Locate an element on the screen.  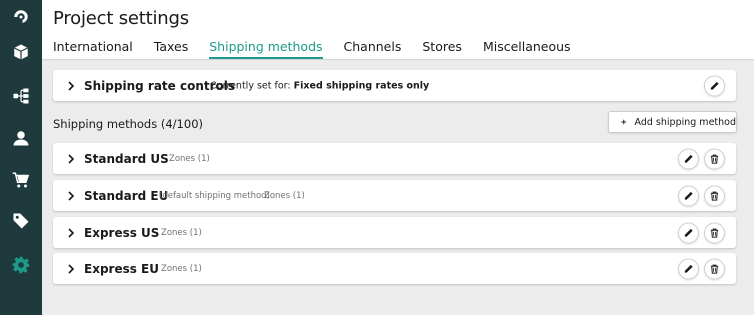
shipping-method-name: Express EU is located at coordinates (121, 268).